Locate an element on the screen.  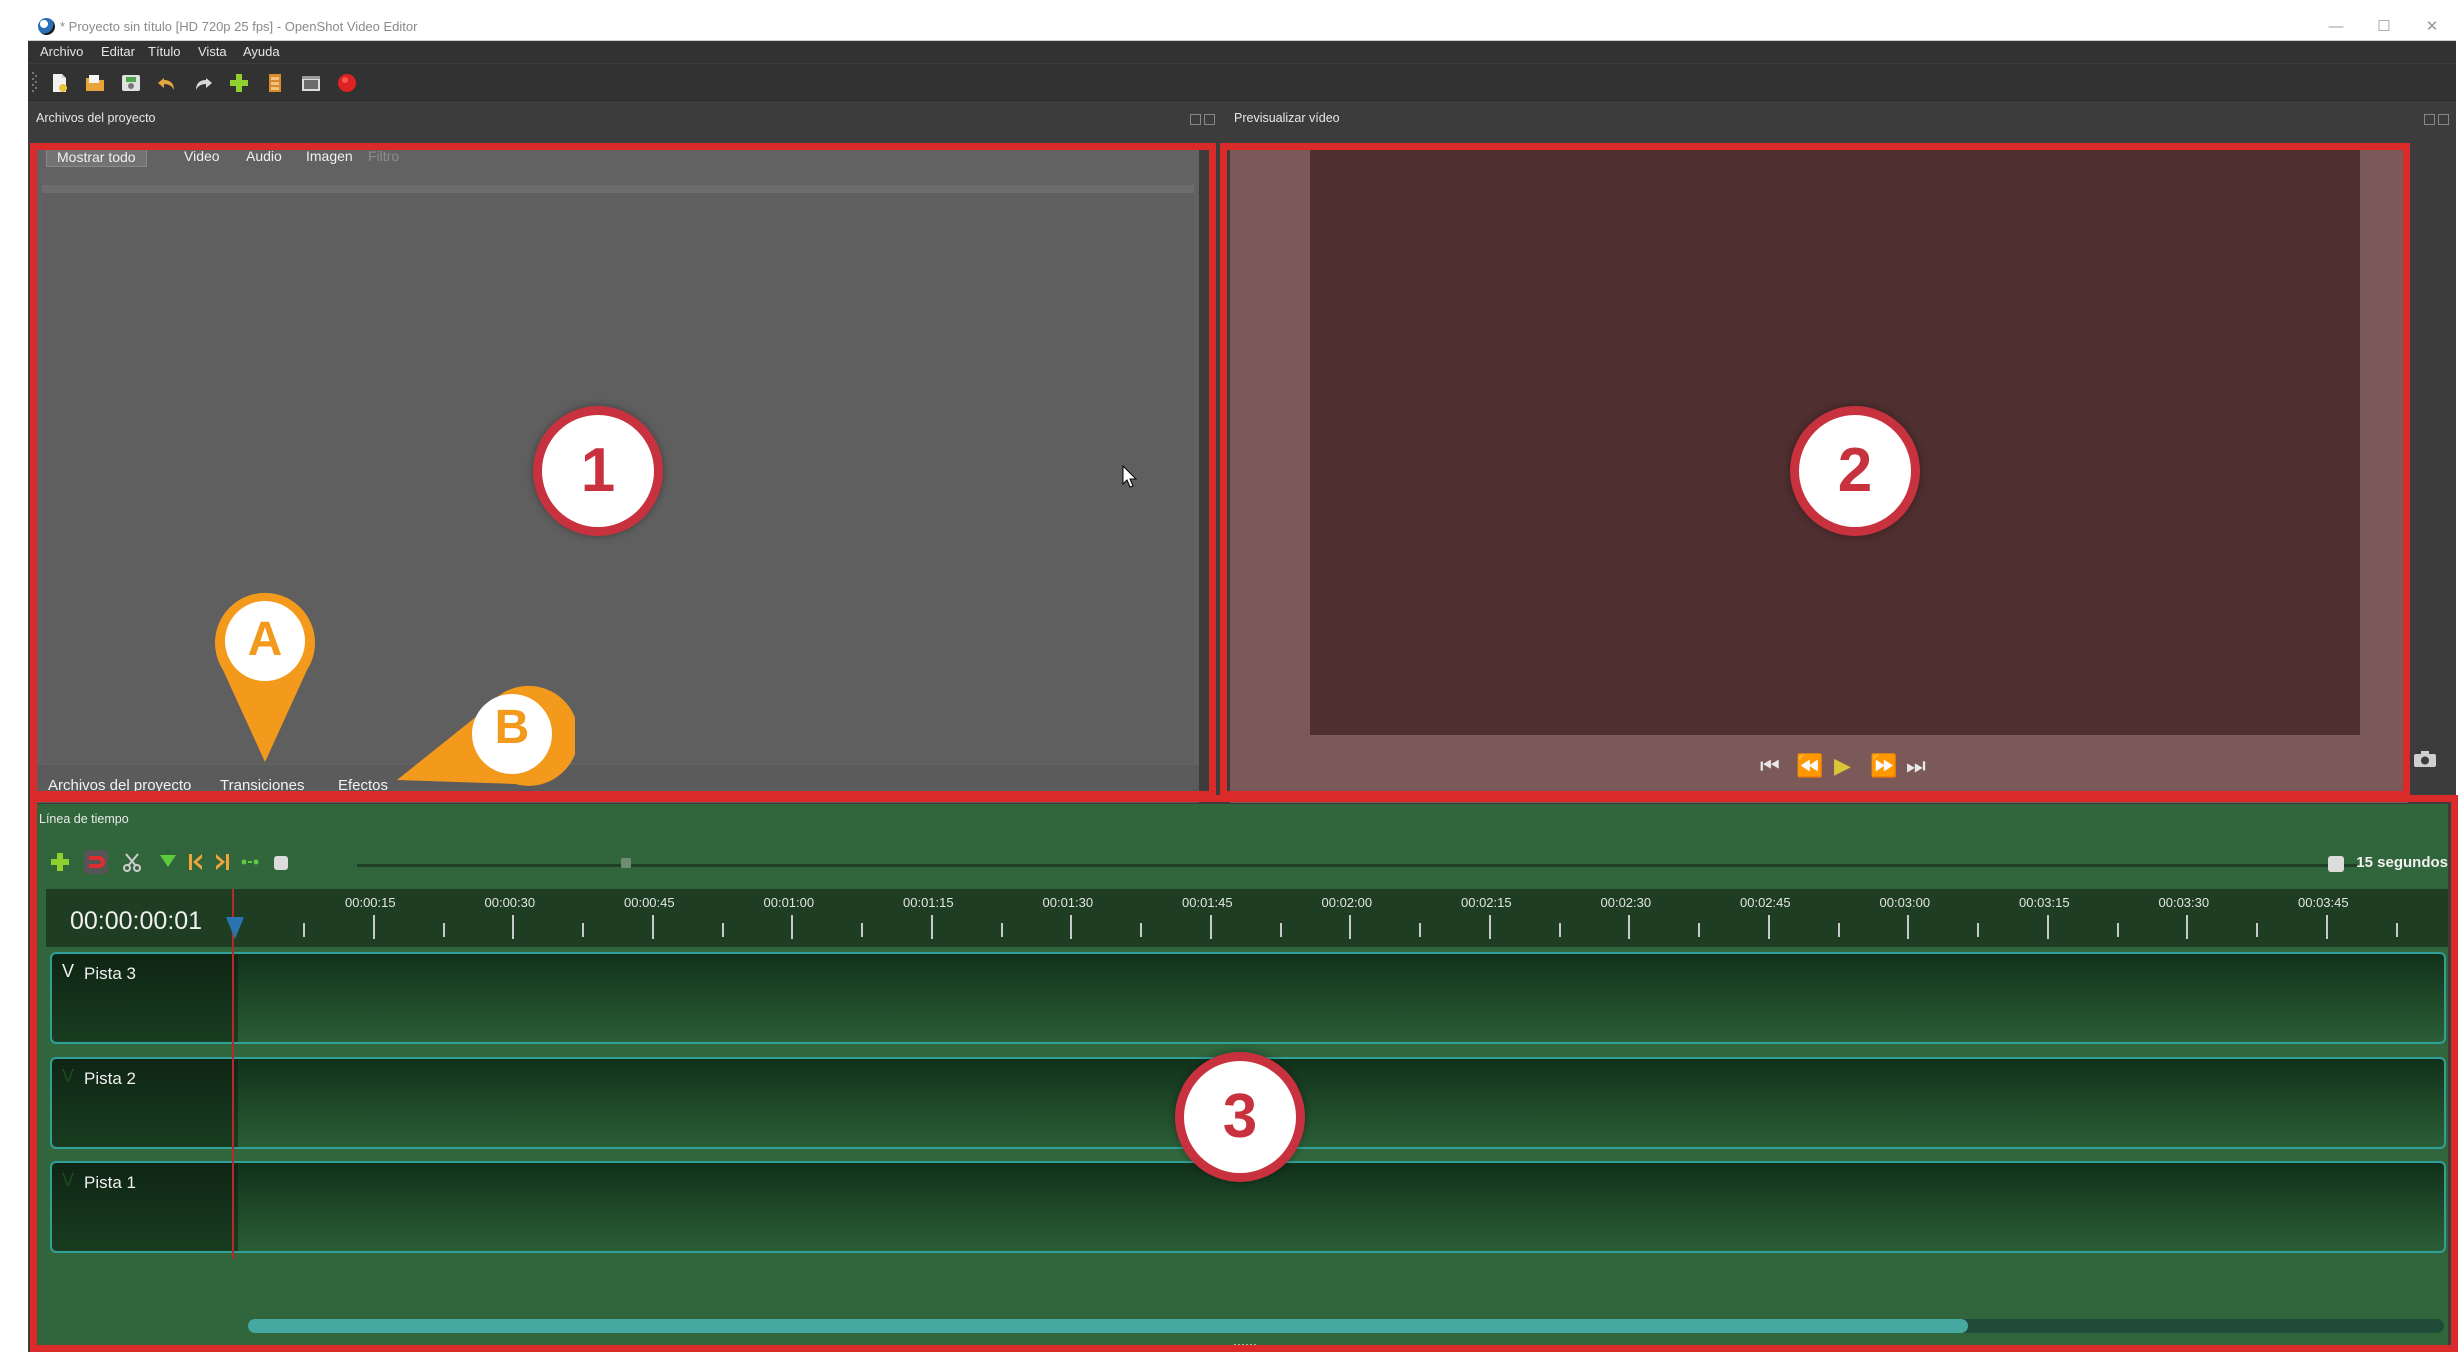
timecode-display: 00:00:00:01 is located at coordinates (136, 921).